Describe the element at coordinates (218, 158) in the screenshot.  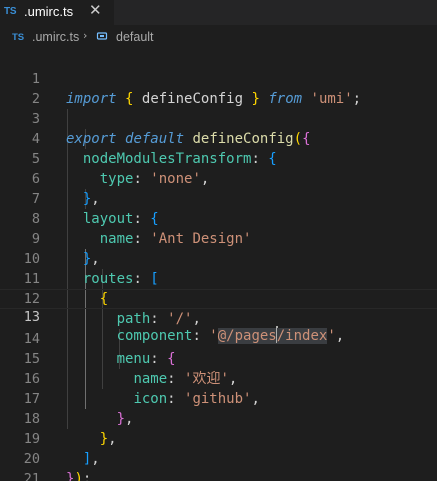
I see `code-line: 5 type: 'none',` at that location.